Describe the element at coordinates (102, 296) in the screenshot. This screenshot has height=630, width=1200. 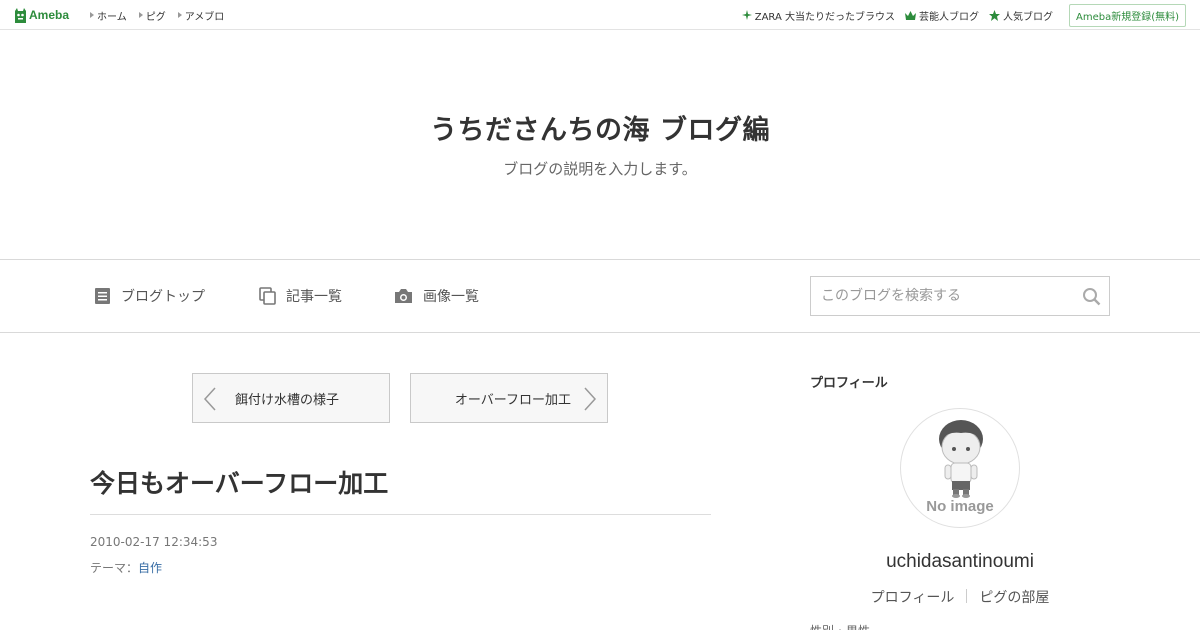
I see `document-icon` at that location.